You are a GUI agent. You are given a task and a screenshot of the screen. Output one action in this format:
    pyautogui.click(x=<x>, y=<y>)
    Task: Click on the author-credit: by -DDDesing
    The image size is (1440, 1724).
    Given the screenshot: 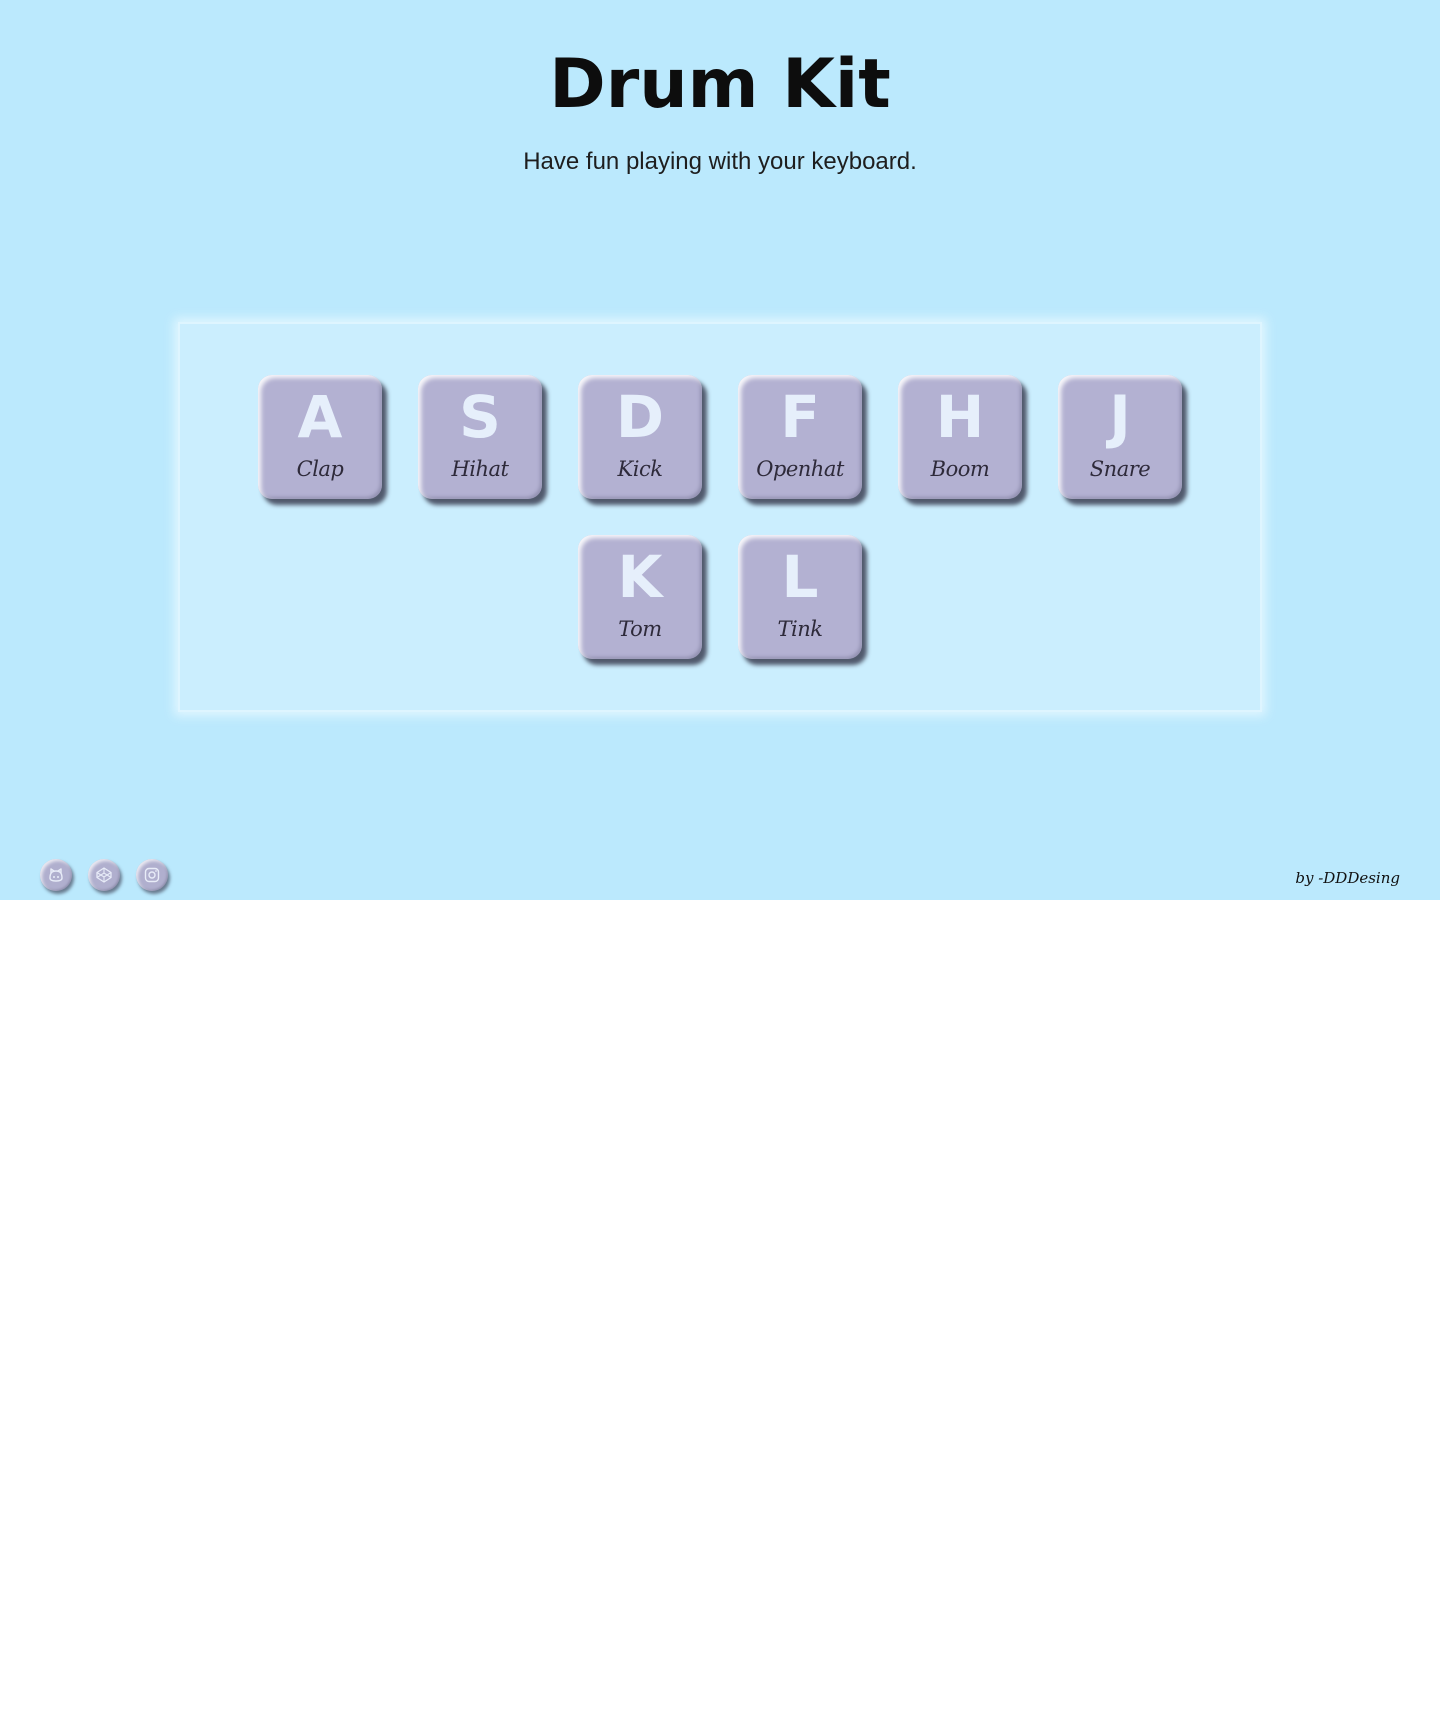 What is the action you would take?
    pyautogui.click(x=1347, y=878)
    